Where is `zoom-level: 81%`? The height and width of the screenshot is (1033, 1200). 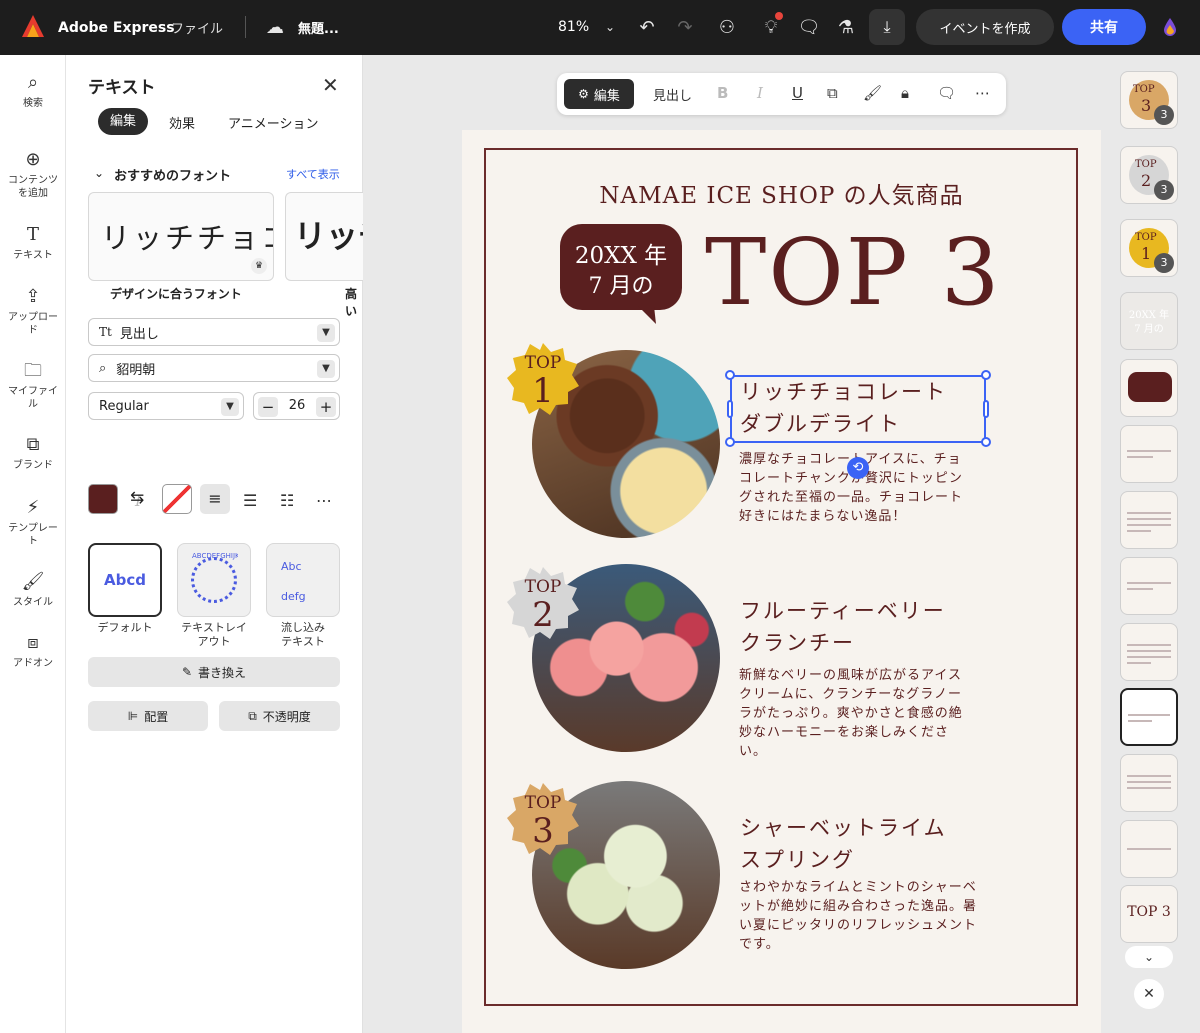 zoom-level: 81% is located at coordinates (573, 27).